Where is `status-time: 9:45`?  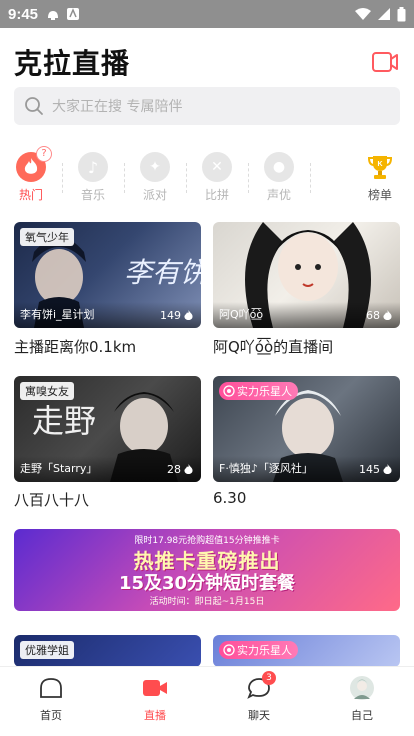
status-time: 9:45 is located at coordinates (23, 14).